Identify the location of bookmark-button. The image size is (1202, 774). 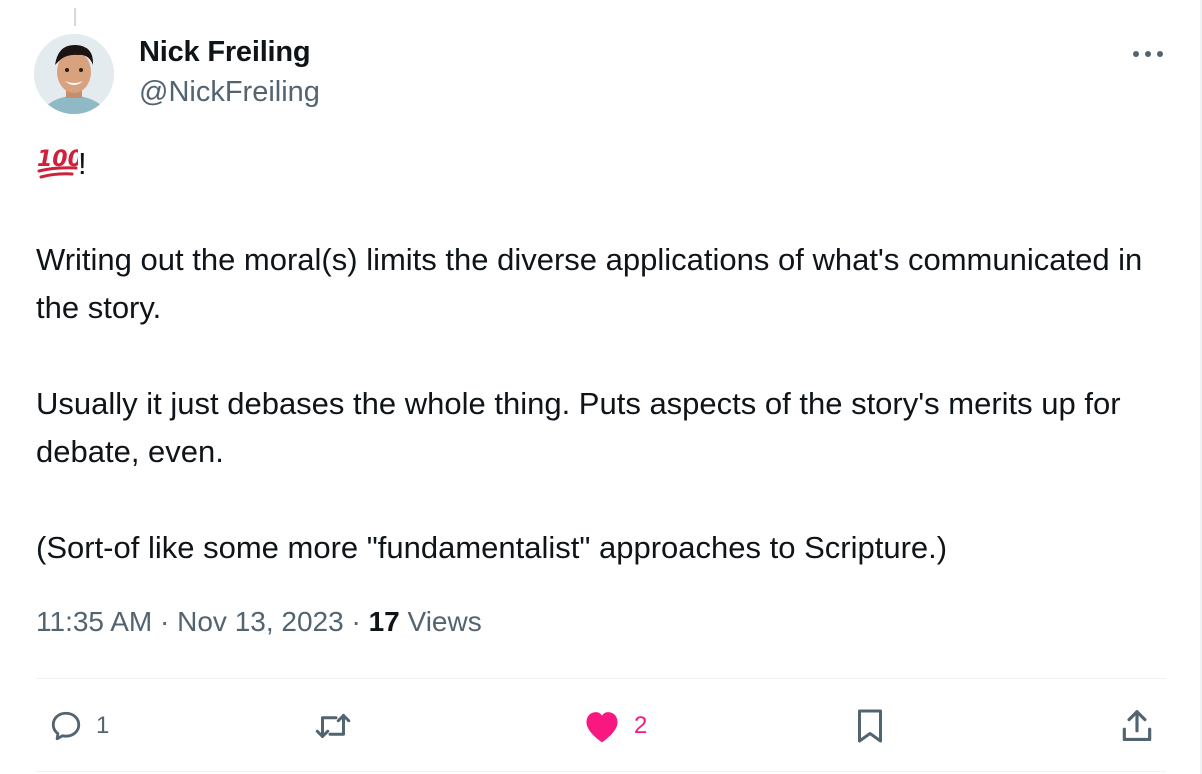
(870, 726).